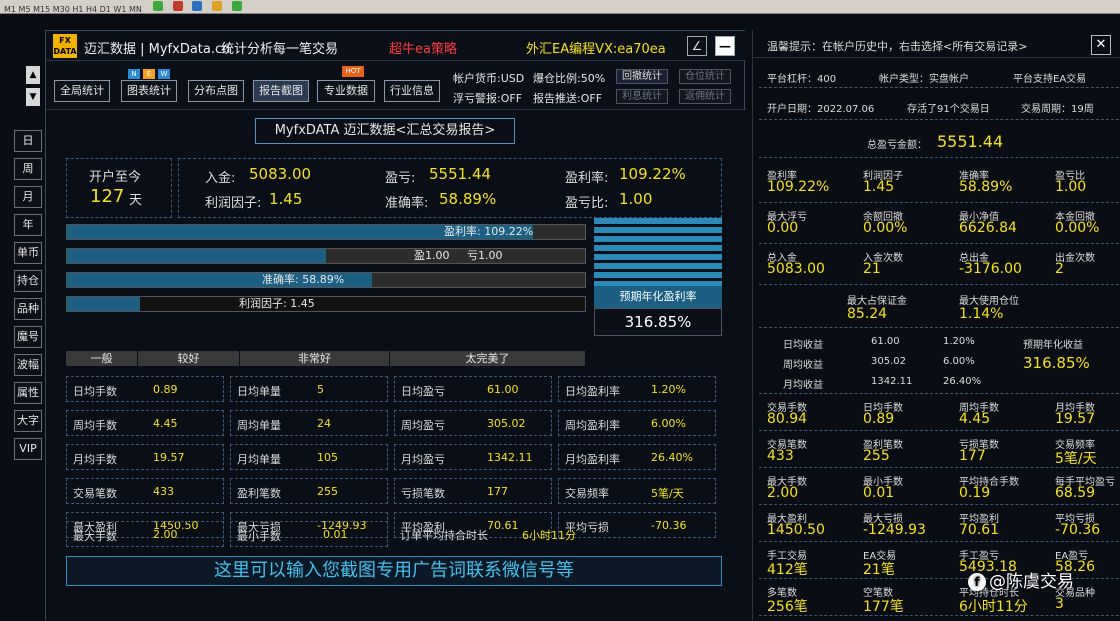 The width and height of the screenshot is (1120, 621). I want to click on stat-value: 21笔, so click(879, 570).